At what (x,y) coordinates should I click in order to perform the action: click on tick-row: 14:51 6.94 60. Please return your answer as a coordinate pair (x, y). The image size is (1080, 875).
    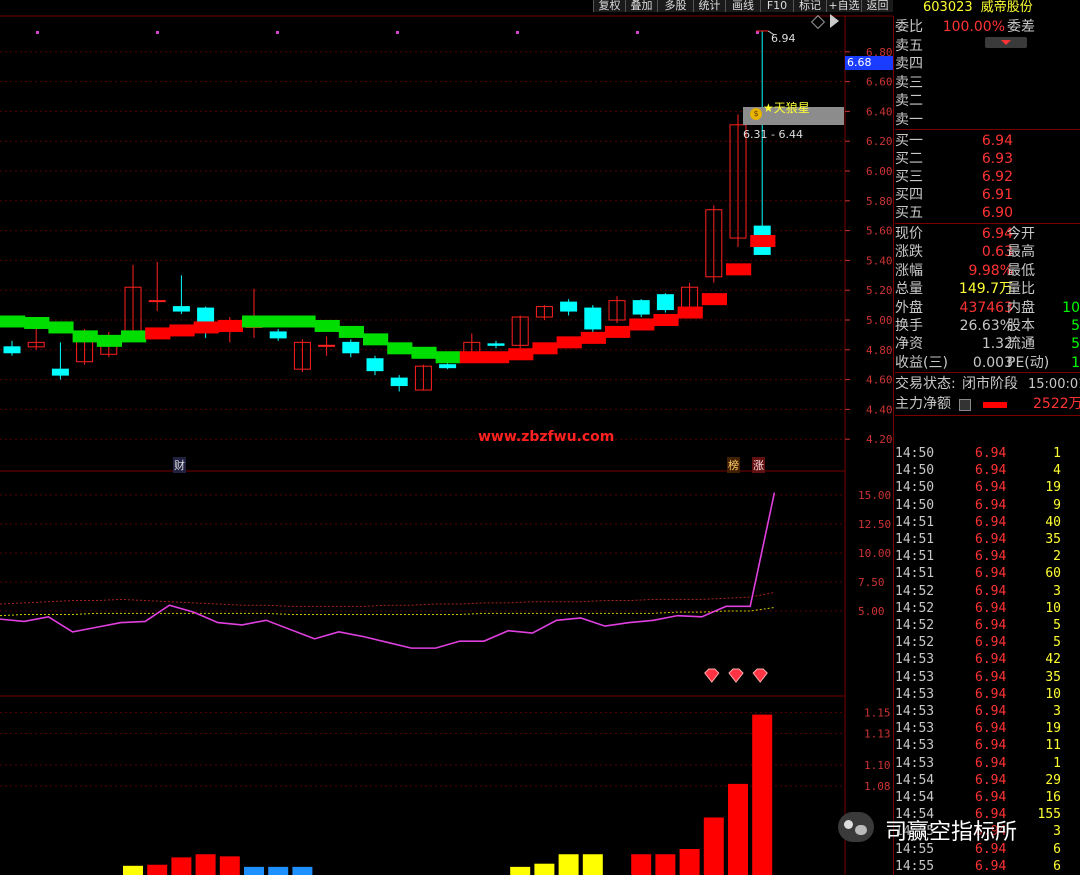
    Looking at the image, I should click on (987, 573).